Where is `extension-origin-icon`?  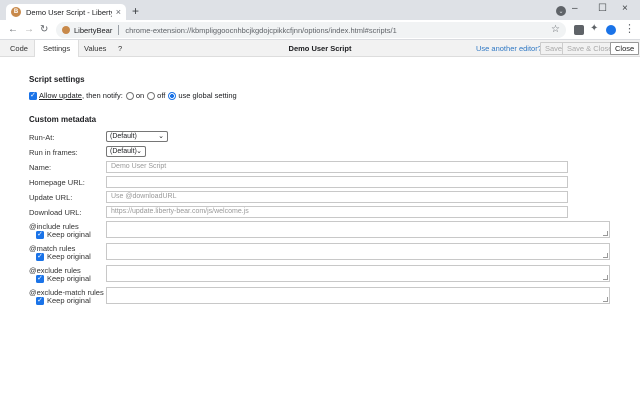 extension-origin-icon is located at coordinates (66, 30).